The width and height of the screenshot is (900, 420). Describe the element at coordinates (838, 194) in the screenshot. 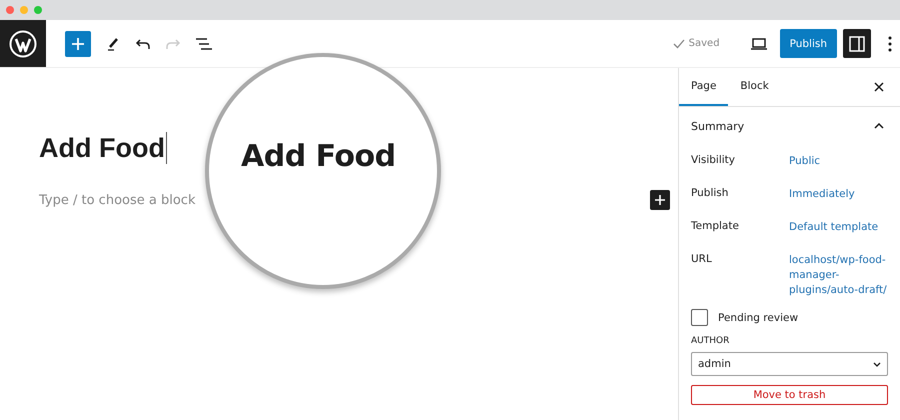

I see `setting-link: Immediately` at that location.